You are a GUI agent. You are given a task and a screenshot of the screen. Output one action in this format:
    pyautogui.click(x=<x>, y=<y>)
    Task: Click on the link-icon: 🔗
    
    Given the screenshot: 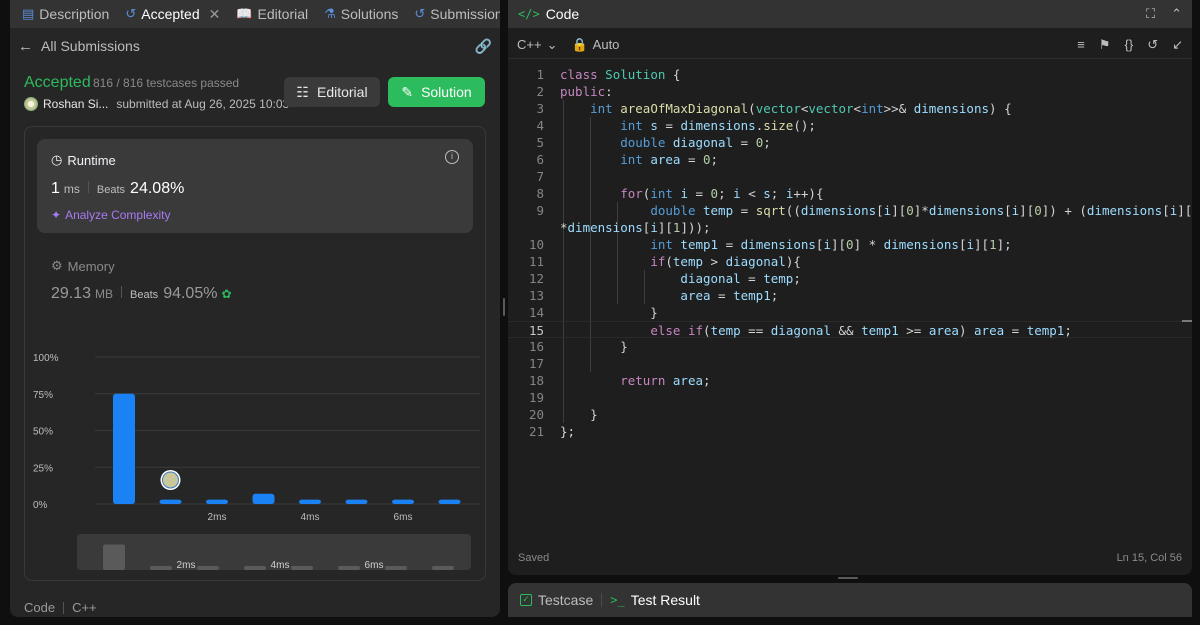 What is the action you would take?
    pyautogui.click(x=483, y=46)
    